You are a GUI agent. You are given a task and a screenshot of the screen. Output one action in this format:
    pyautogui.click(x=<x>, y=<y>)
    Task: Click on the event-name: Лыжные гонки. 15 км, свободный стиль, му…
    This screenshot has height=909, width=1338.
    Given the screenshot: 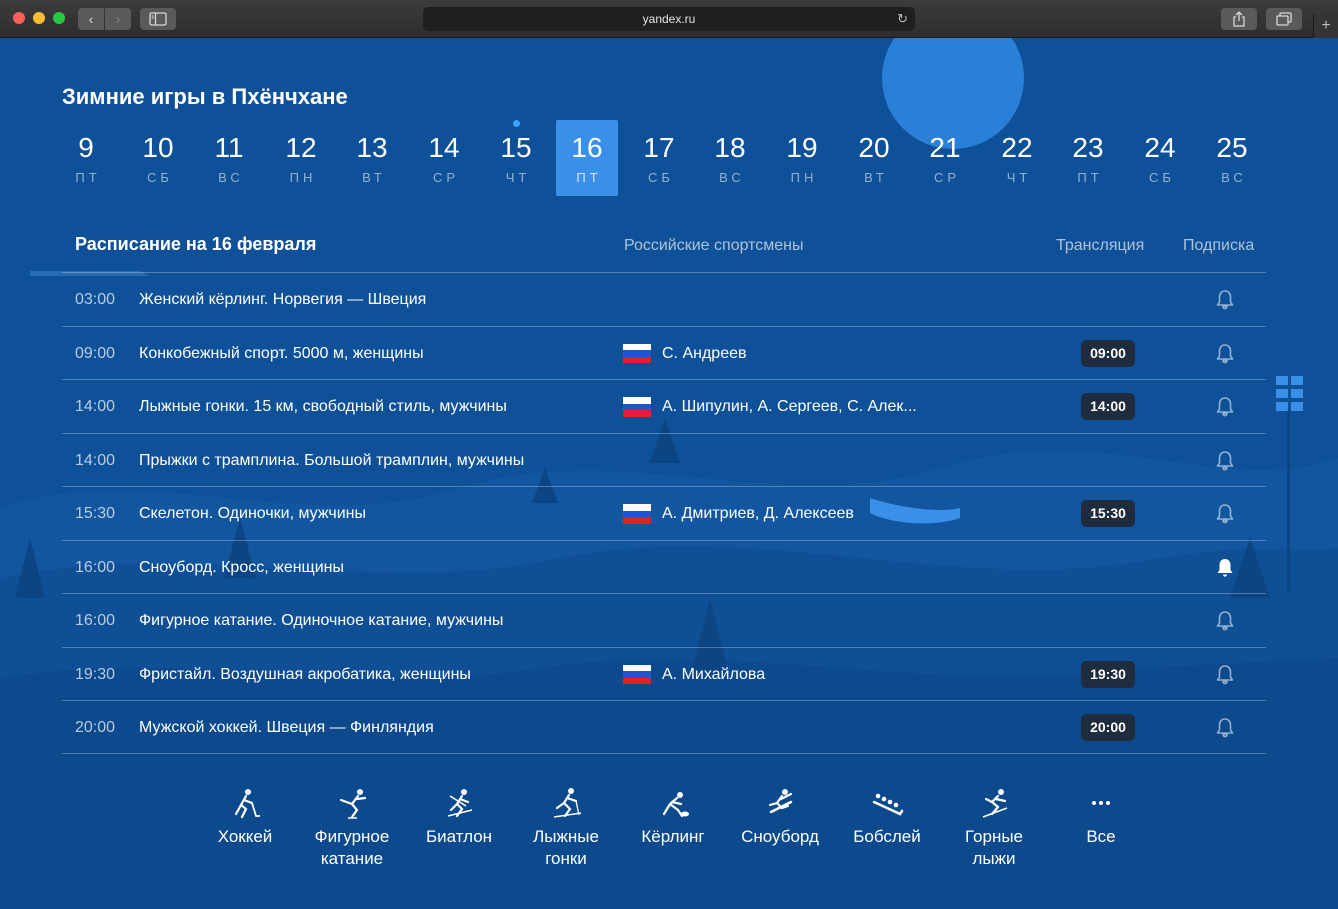 What is the action you would take?
    pyautogui.click(x=323, y=407)
    